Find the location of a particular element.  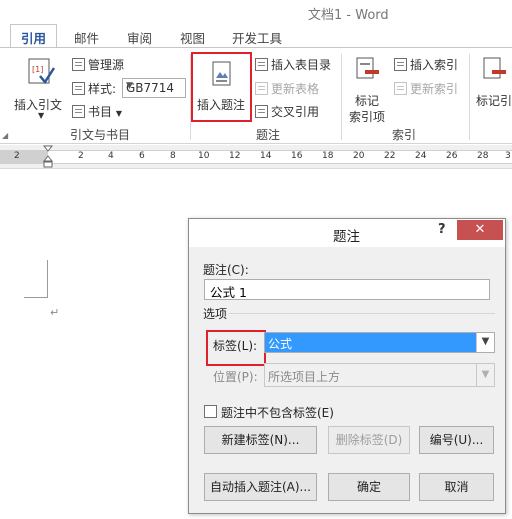

position-select: 所选项目上方 ▼ is located at coordinates (379, 375).